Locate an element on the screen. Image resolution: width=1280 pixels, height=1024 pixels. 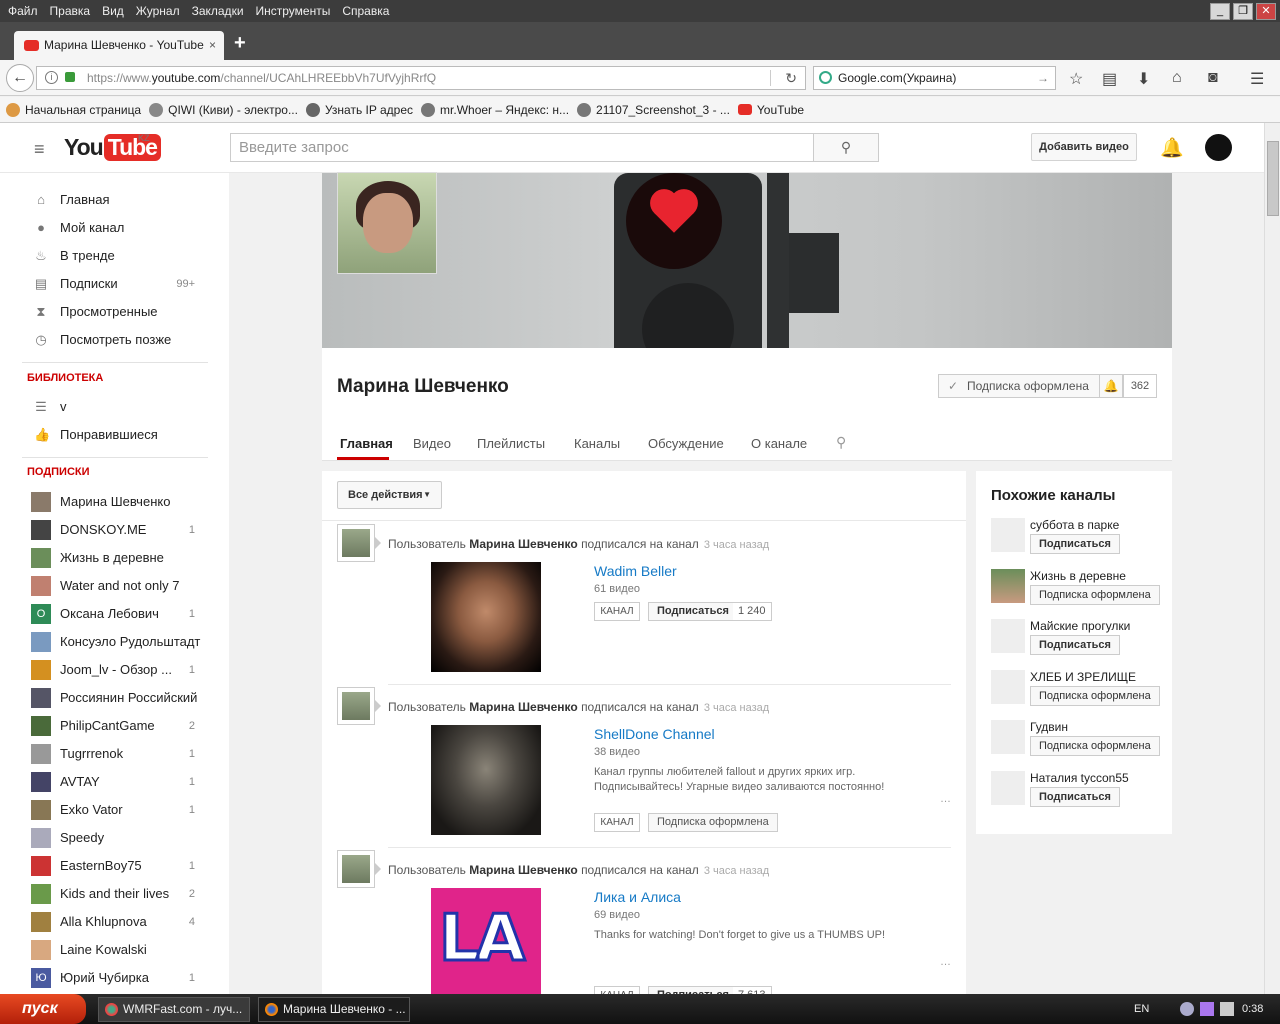
sidebar-item: ⌂ Главная is located at coordinates (114, 200).